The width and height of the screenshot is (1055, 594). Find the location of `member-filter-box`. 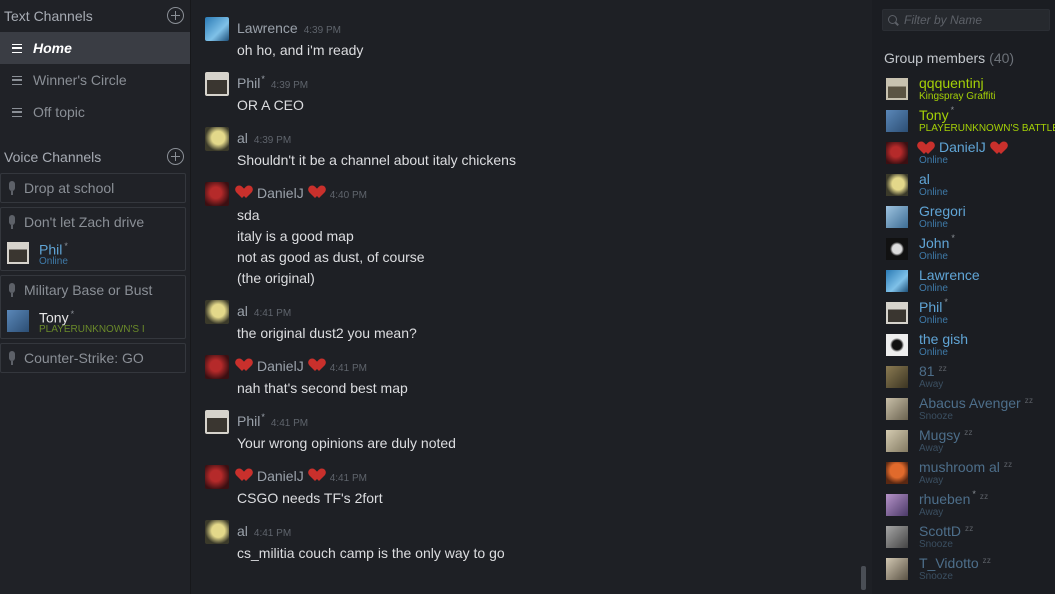

member-filter-box is located at coordinates (966, 20).